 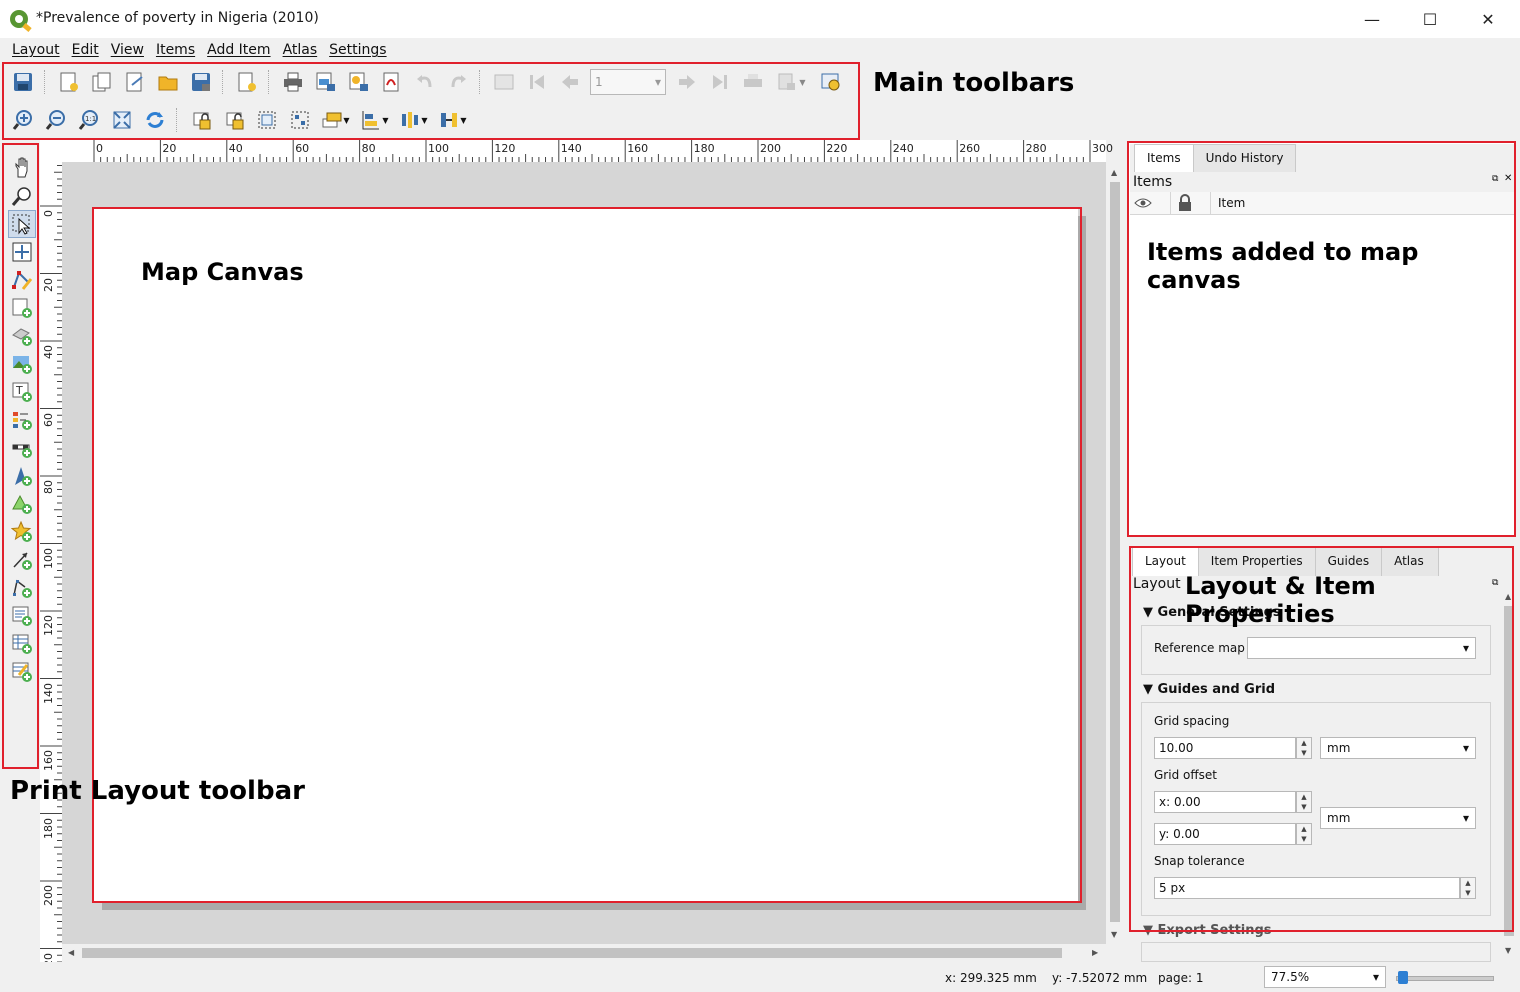 I want to click on ruler-top-label: 20, so click(x=169, y=148).